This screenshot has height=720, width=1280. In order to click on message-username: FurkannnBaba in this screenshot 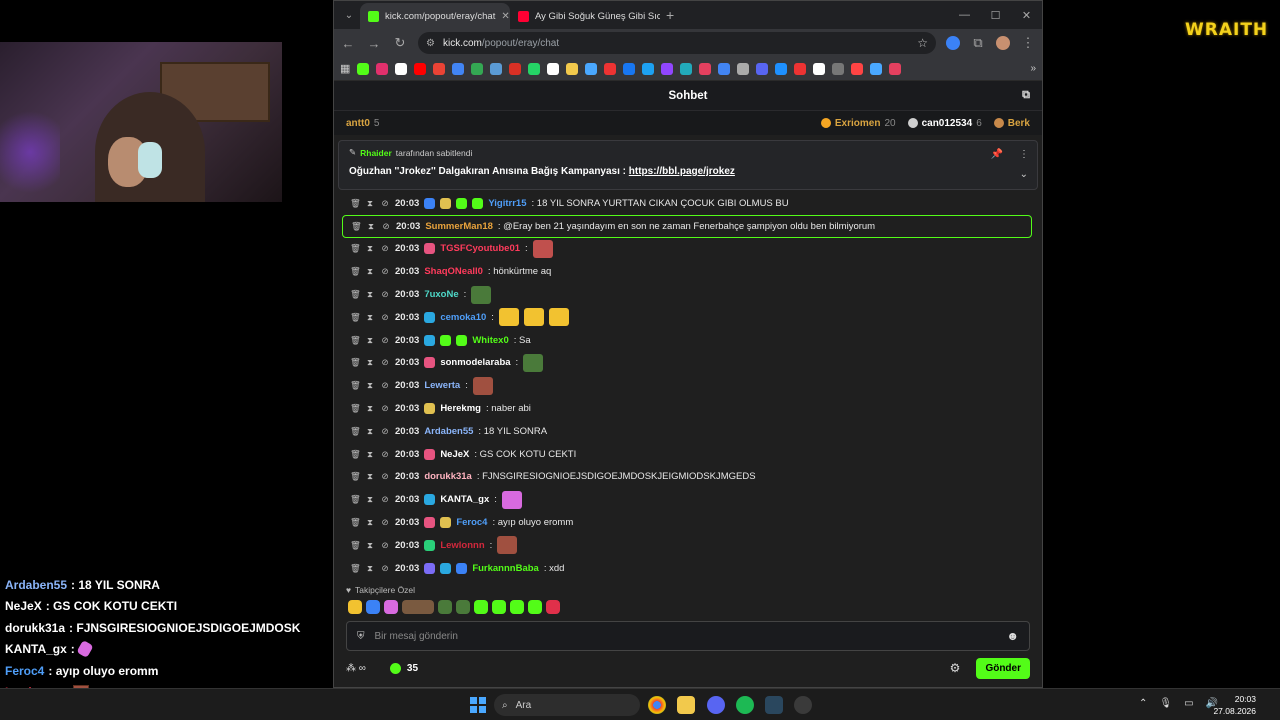, I will do `click(505, 568)`.